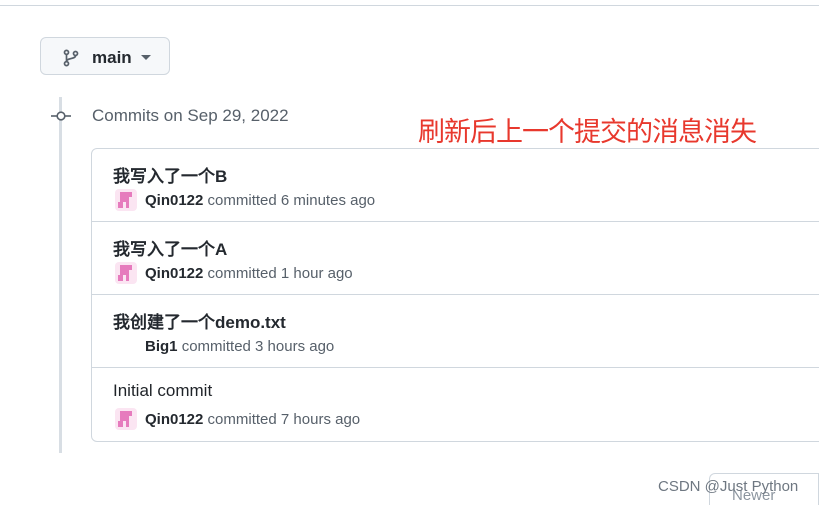 This screenshot has height=505, width=819. What do you see at coordinates (320, 419) in the screenshot?
I see `commit-time: 7 hours ago` at bounding box center [320, 419].